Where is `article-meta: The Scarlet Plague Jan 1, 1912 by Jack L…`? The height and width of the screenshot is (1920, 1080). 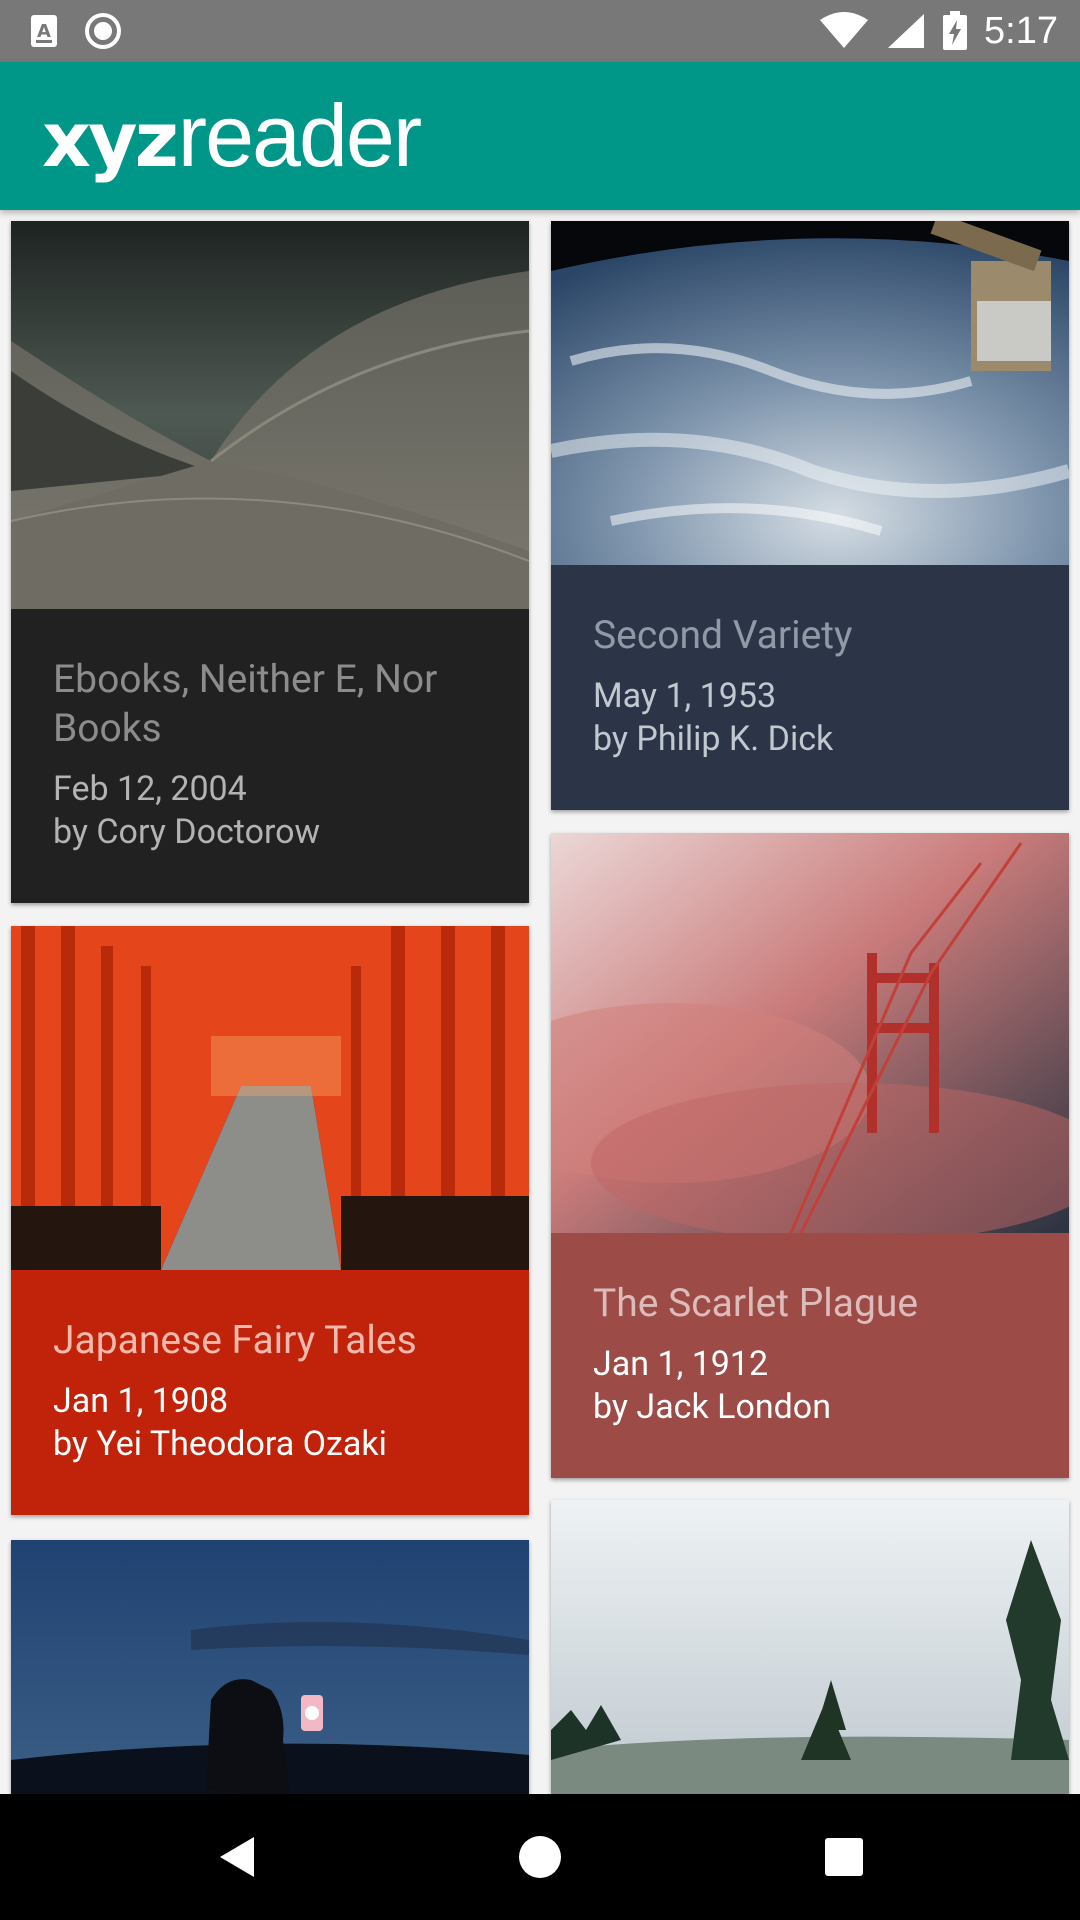 article-meta: The Scarlet Plague Jan 1, 1912 by Jack L… is located at coordinates (810, 1331).